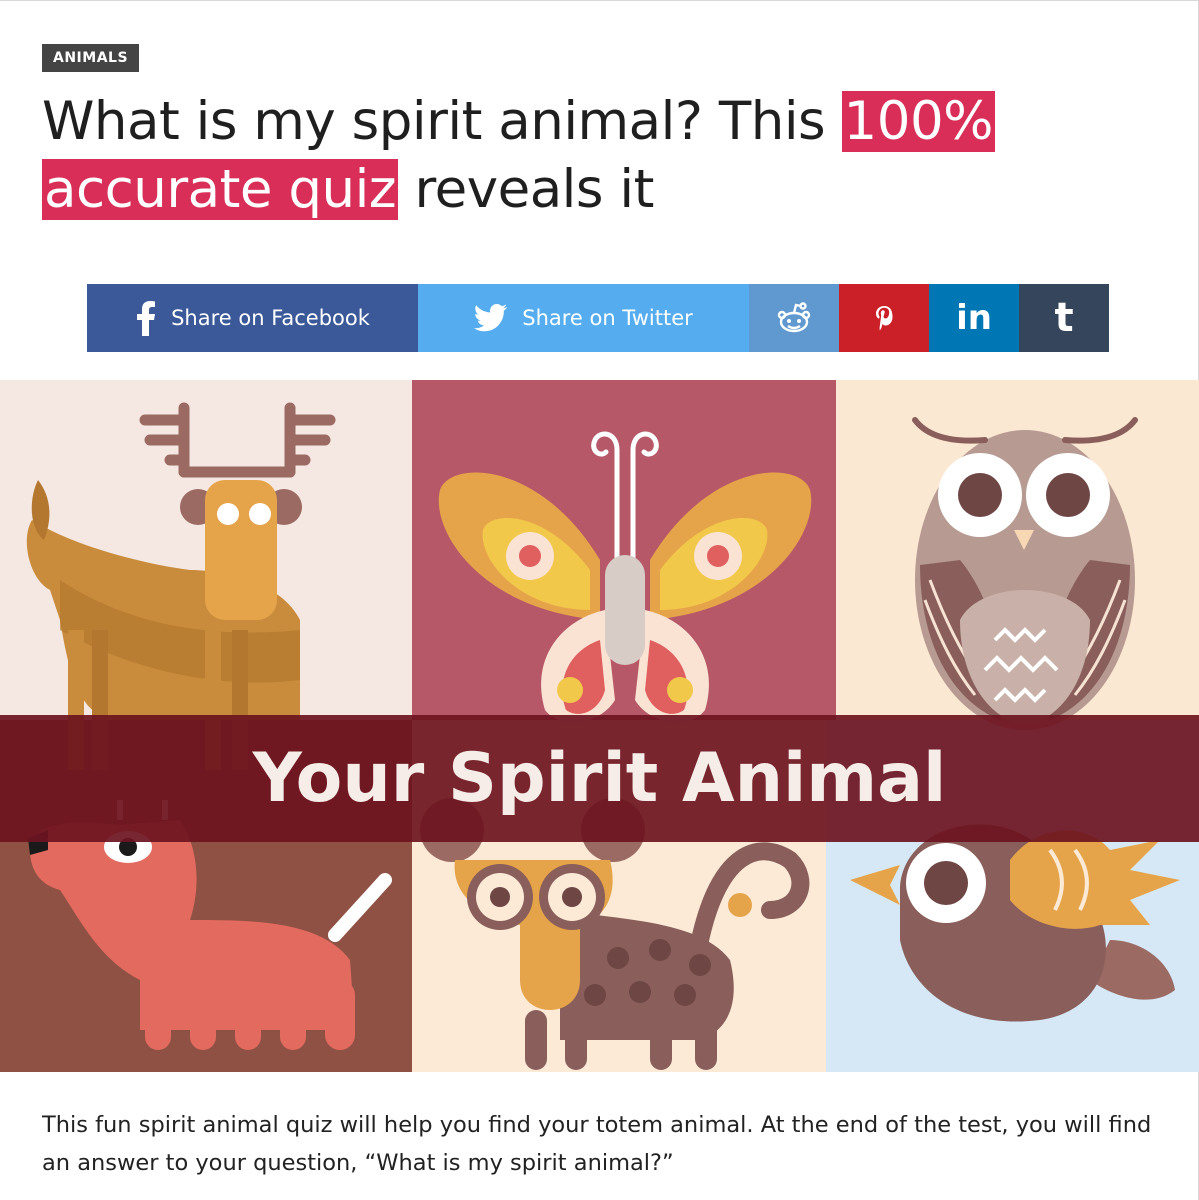 Image resolution: width=1199 pixels, height=1200 pixels. I want to click on share-linkedin-button: in, so click(974, 318).